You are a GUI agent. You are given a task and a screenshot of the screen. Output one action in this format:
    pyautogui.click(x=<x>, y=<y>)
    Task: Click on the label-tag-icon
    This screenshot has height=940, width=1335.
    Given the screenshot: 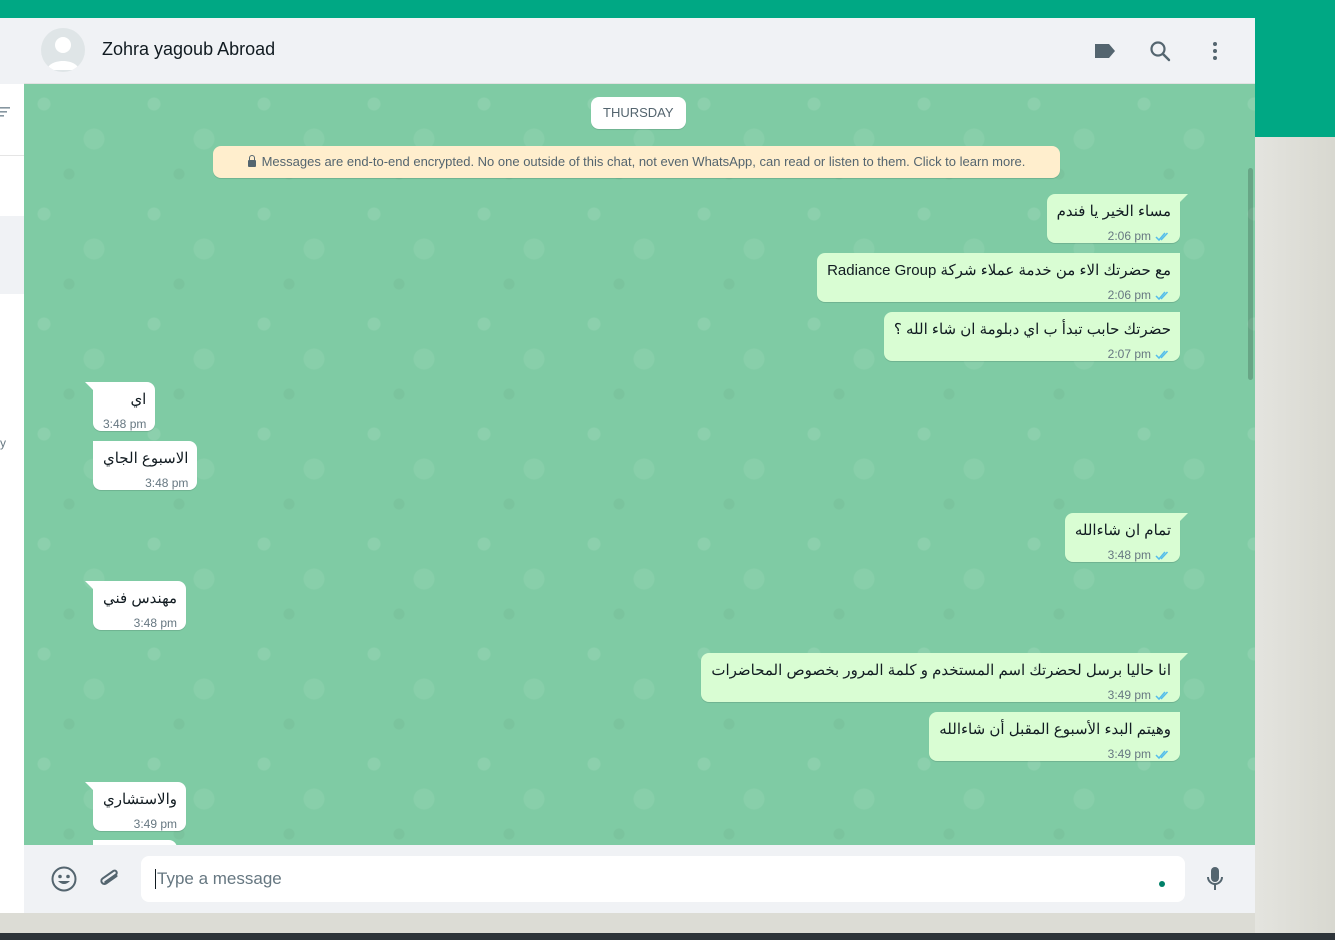 What is the action you would take?
    pyautogui.click(x=1105, y=51)
    